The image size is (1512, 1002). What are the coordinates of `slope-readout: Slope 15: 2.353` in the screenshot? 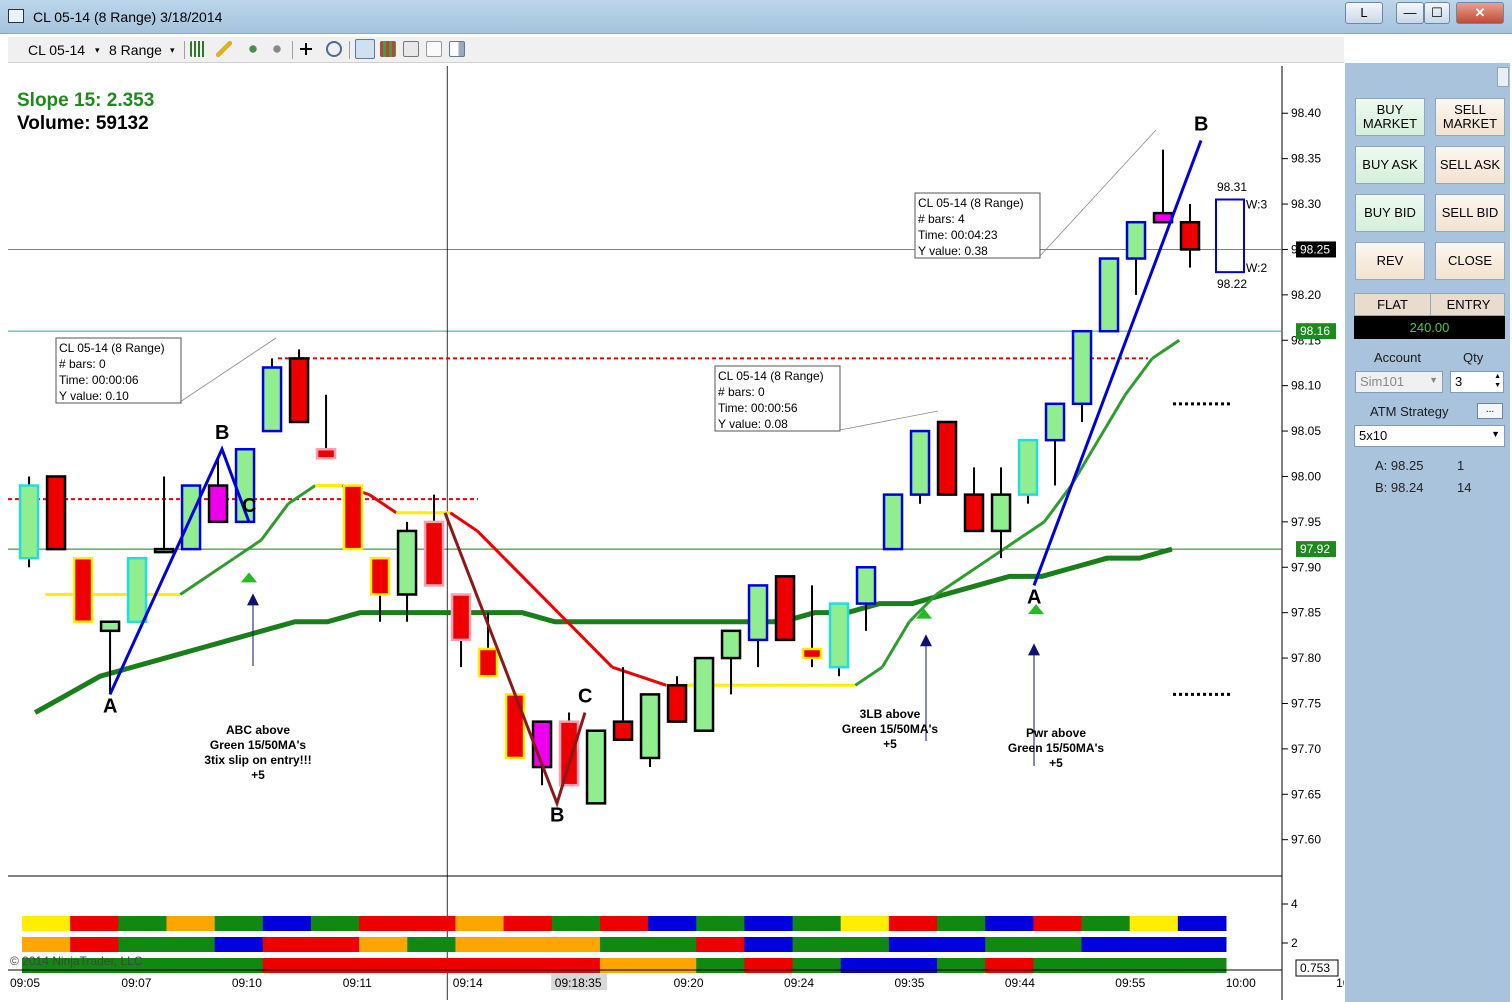 It's located at (86, 100).